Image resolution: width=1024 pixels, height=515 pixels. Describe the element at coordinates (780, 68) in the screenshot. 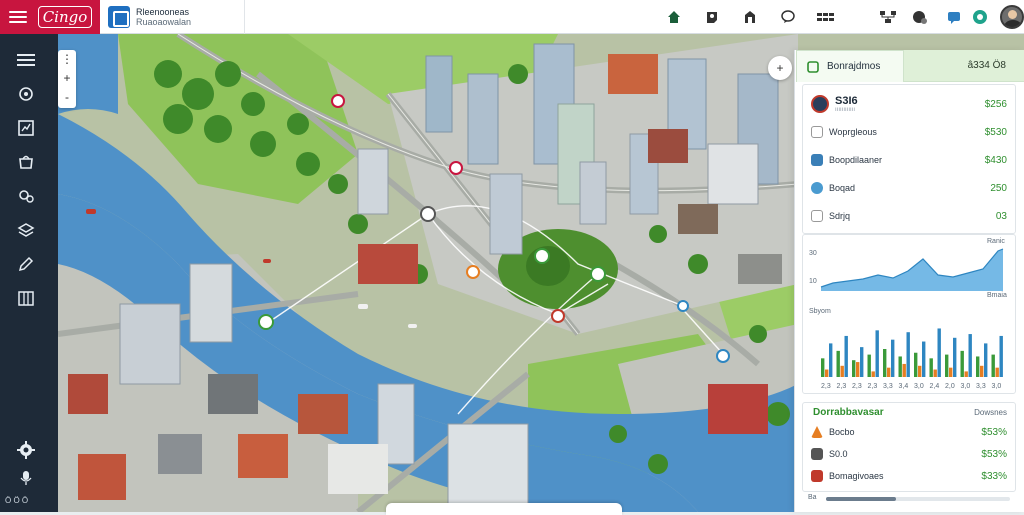

I see `collapse-panel-button: +` at that location.